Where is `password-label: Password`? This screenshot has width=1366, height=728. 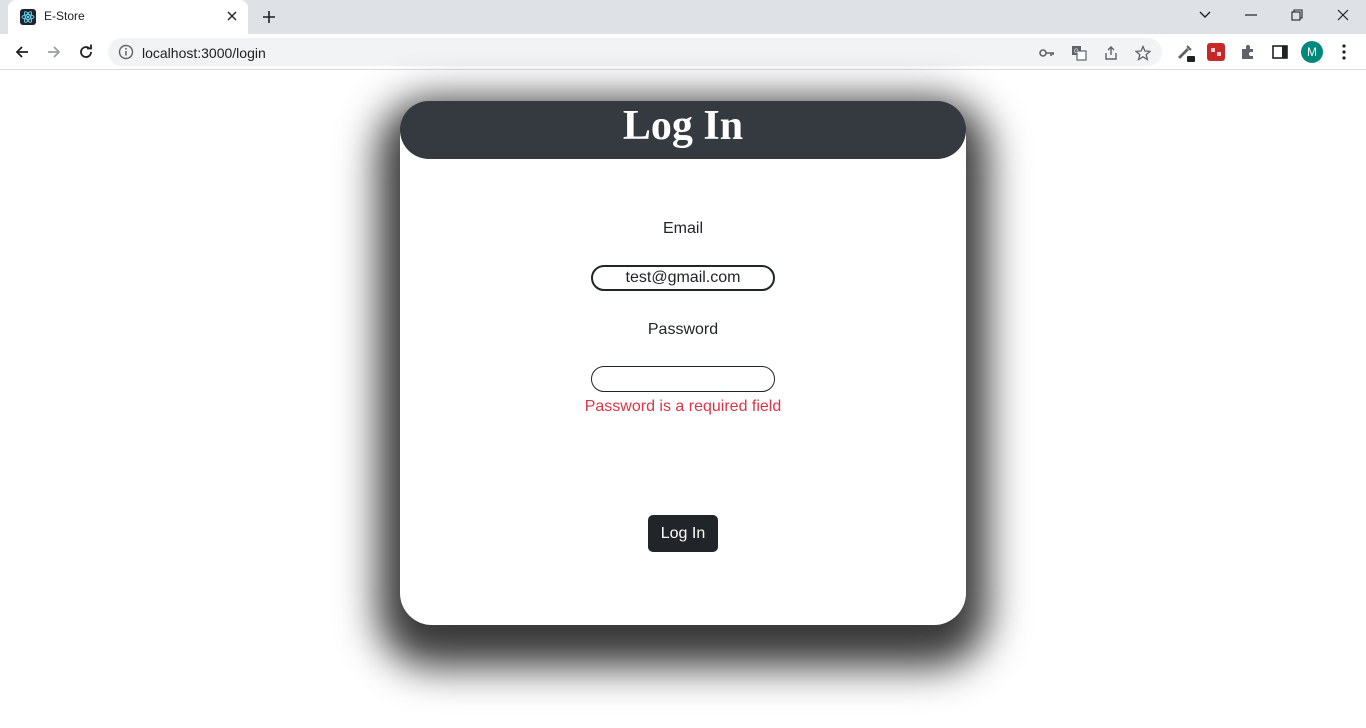
password-label: Password is located at coordinates (683, 329).